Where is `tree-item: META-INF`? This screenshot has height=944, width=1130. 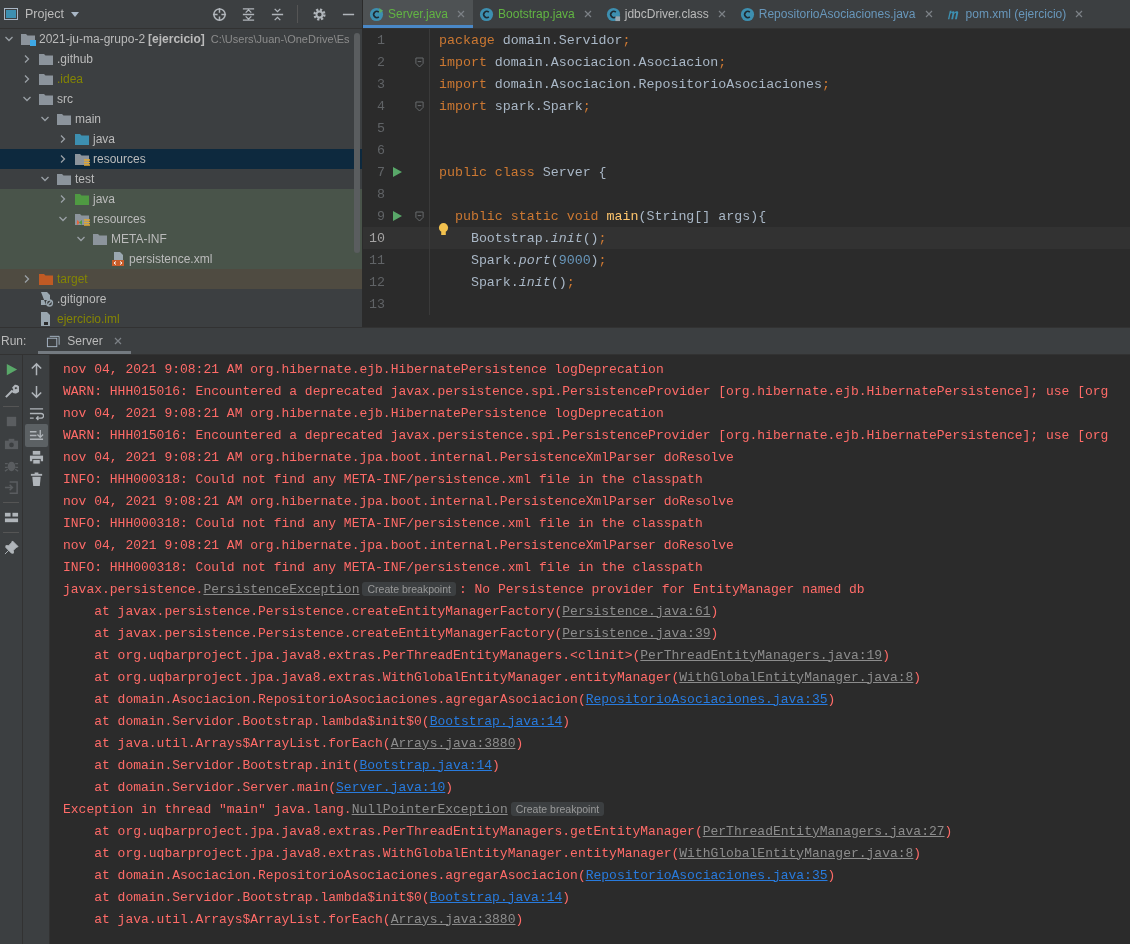
tree-item: META-INF is located at coordinates (181, 239).